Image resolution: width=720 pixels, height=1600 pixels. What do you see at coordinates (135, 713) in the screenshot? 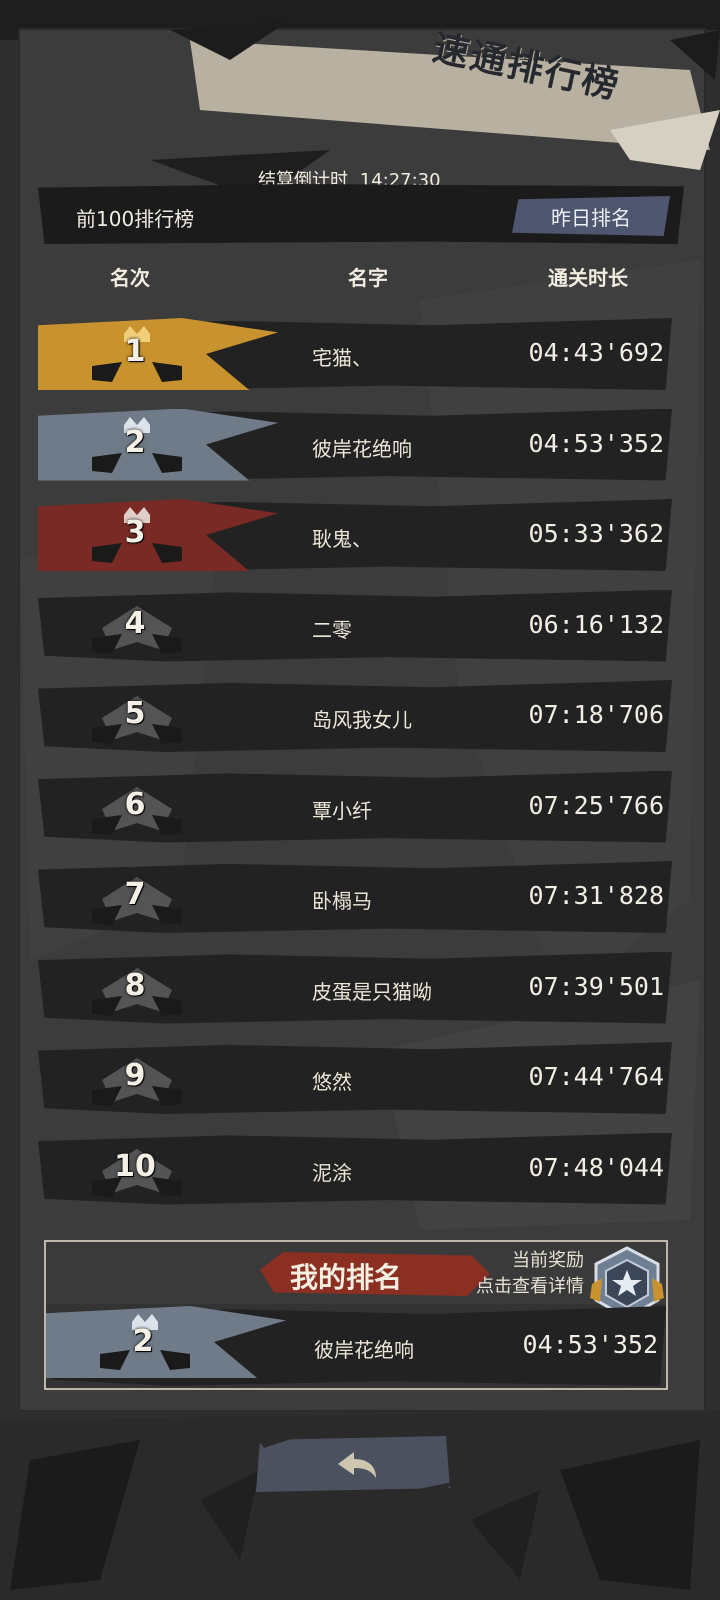
I see `rank-number: 5` at bounding box center [135, 713].